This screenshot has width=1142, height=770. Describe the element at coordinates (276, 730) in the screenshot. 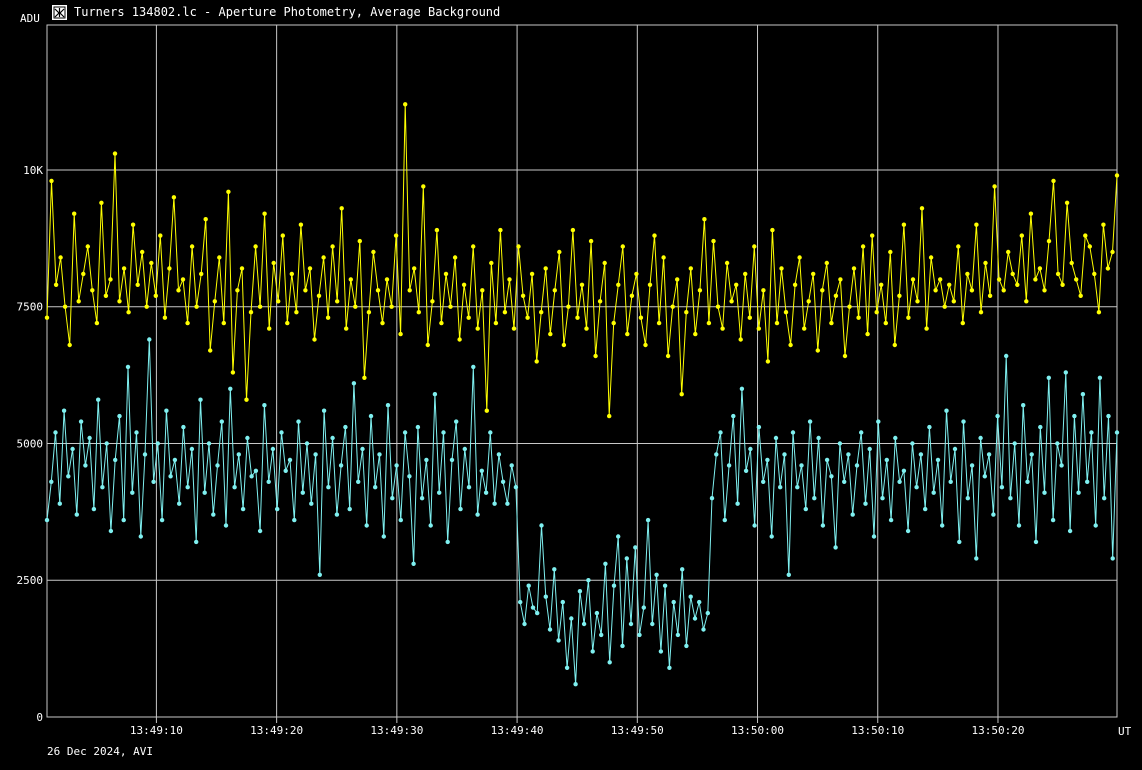

I see `x-tick-label: 13:49:20` at that location.